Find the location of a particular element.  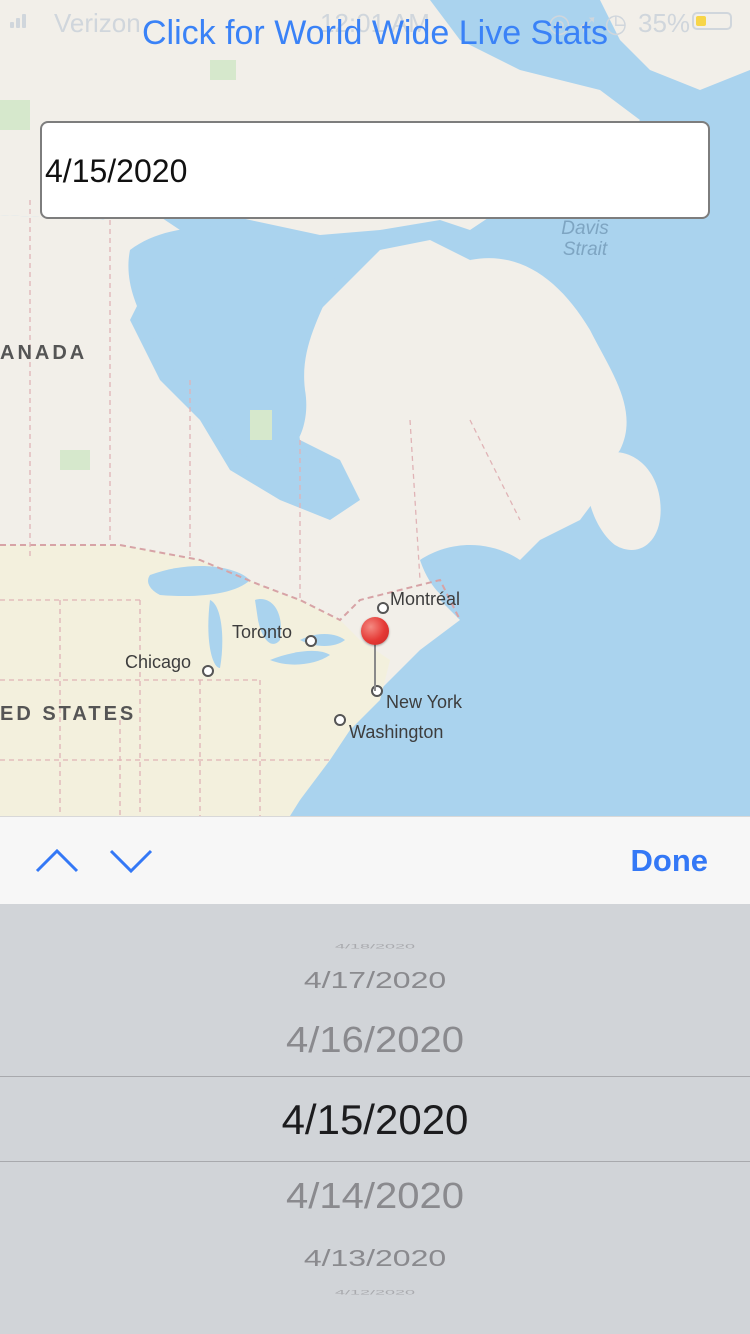

map-label-washington: Washington is located at coordinates (396, 732).